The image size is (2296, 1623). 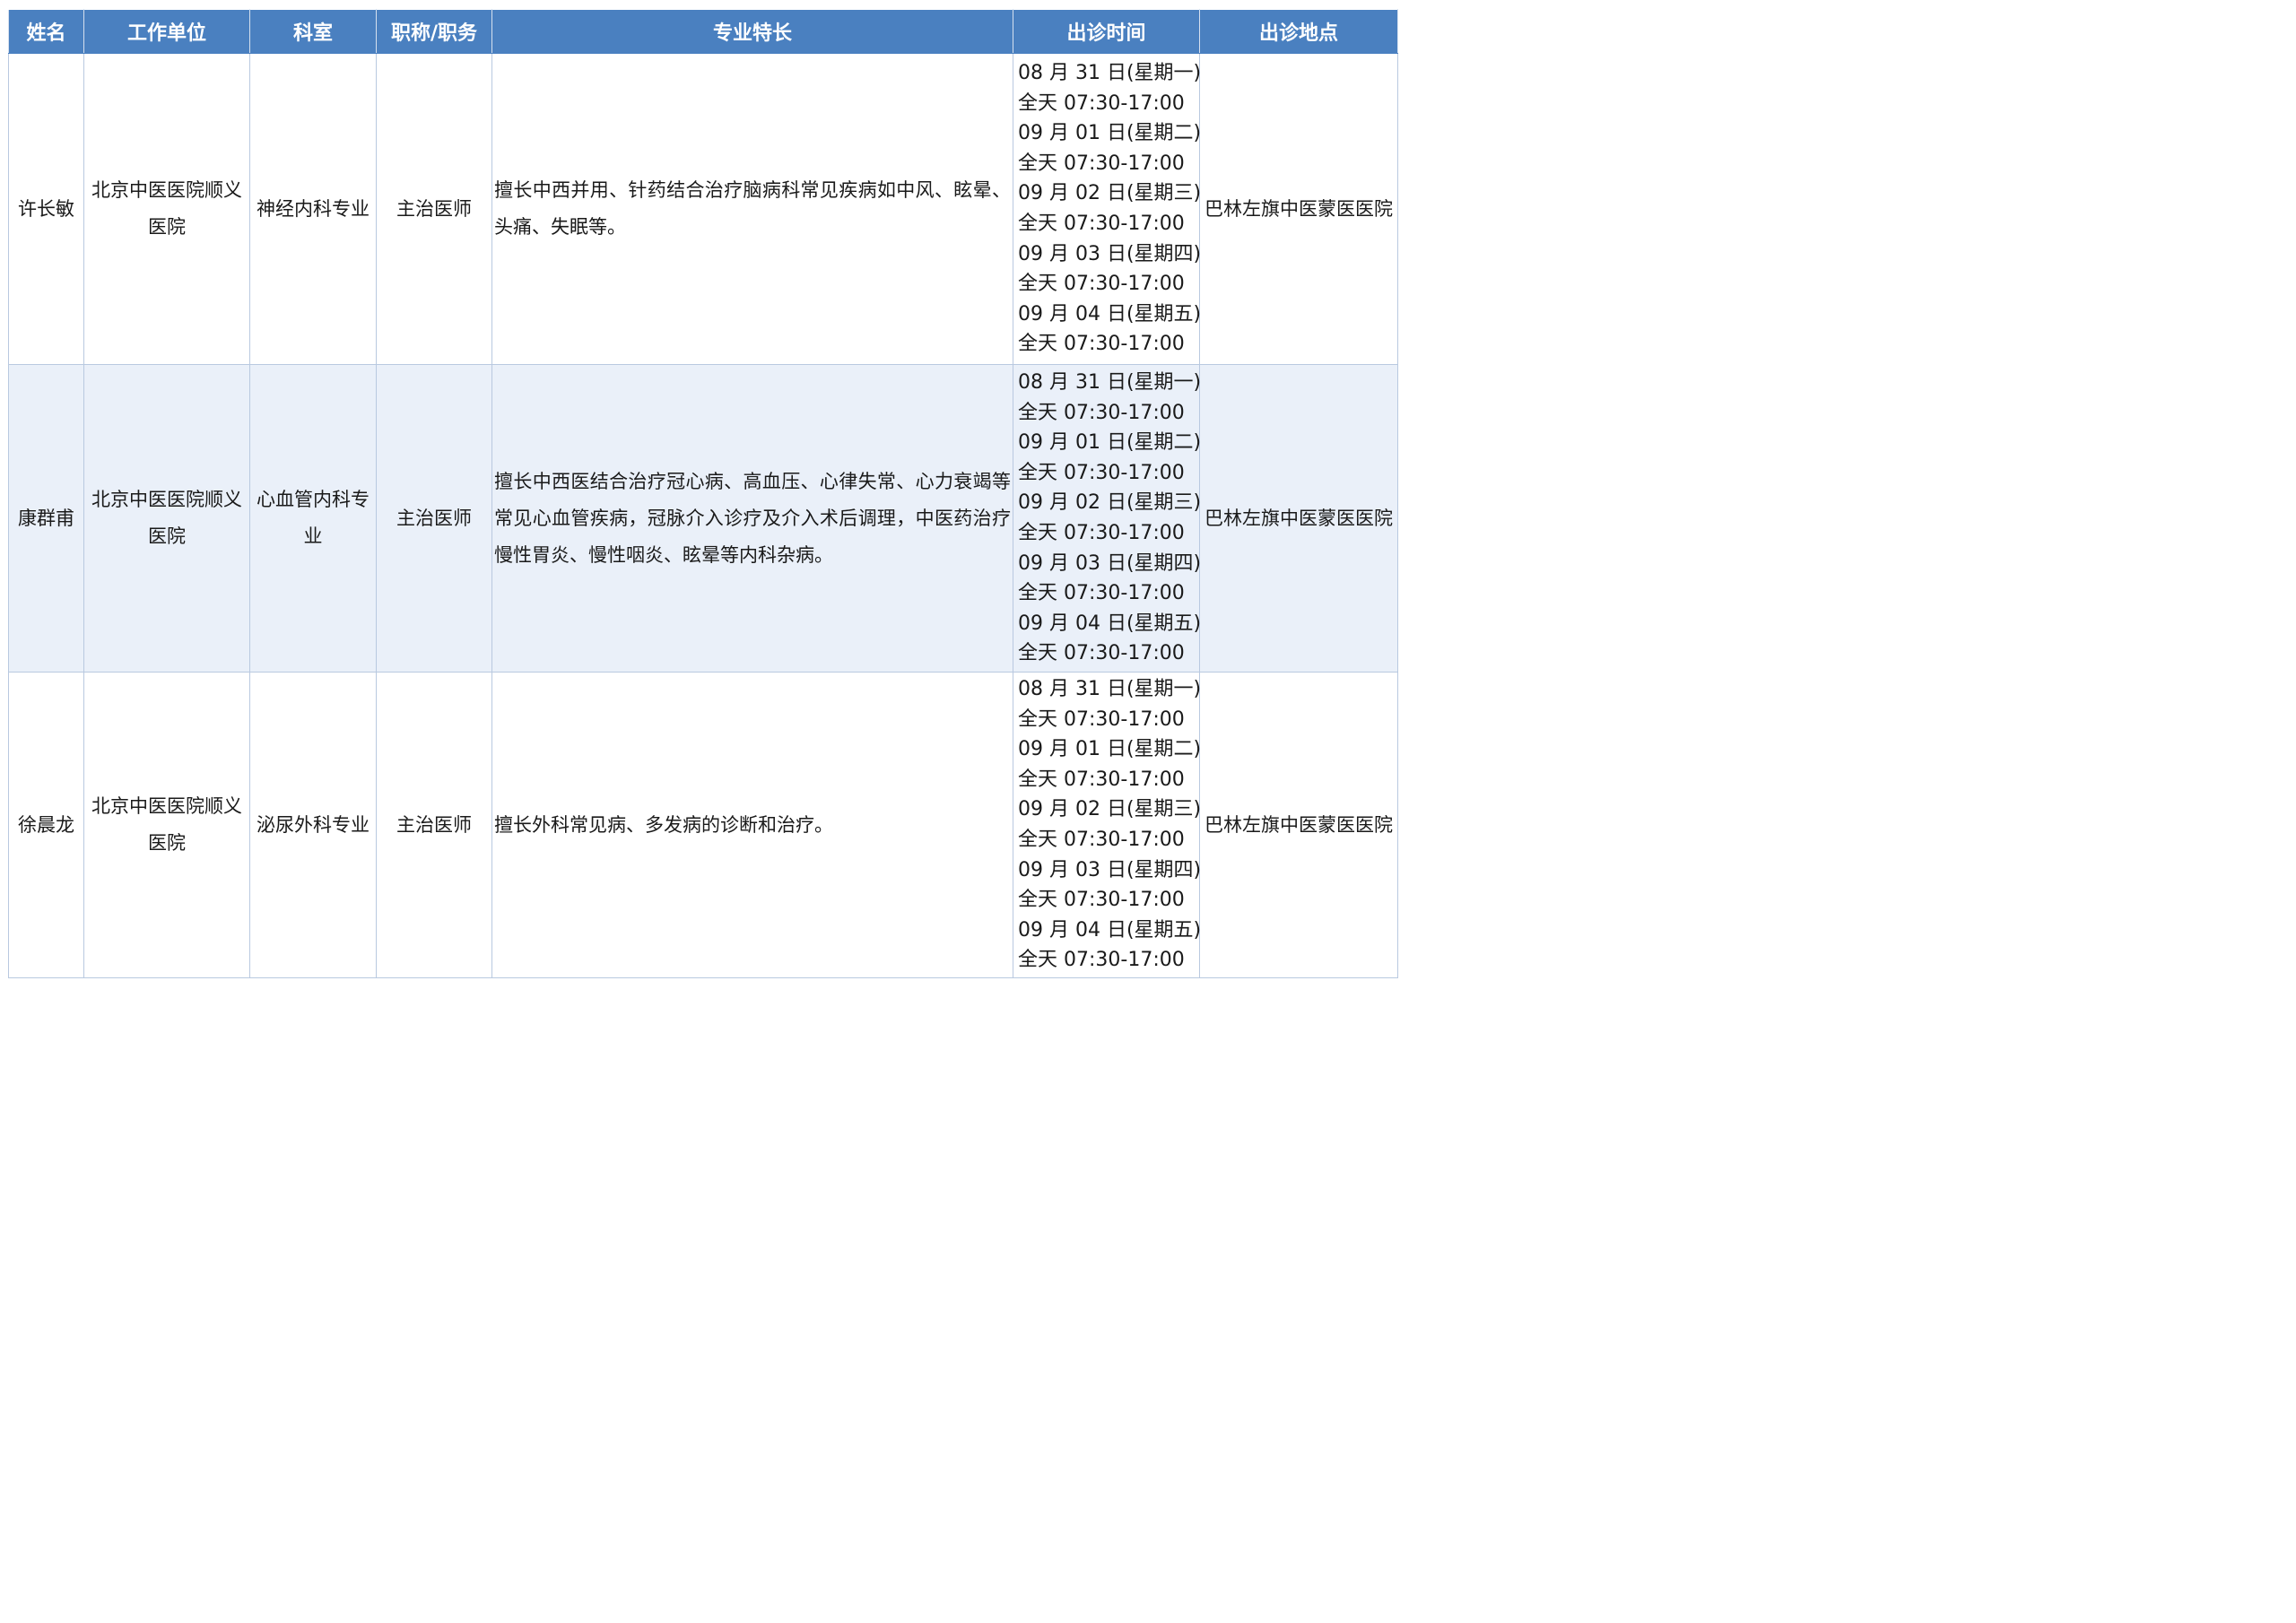 I want to click on table-header: 姓名 工作单位 科室 职称/职务 专业特长 出诊时间 出诊地点, so click(x=703, y=31).